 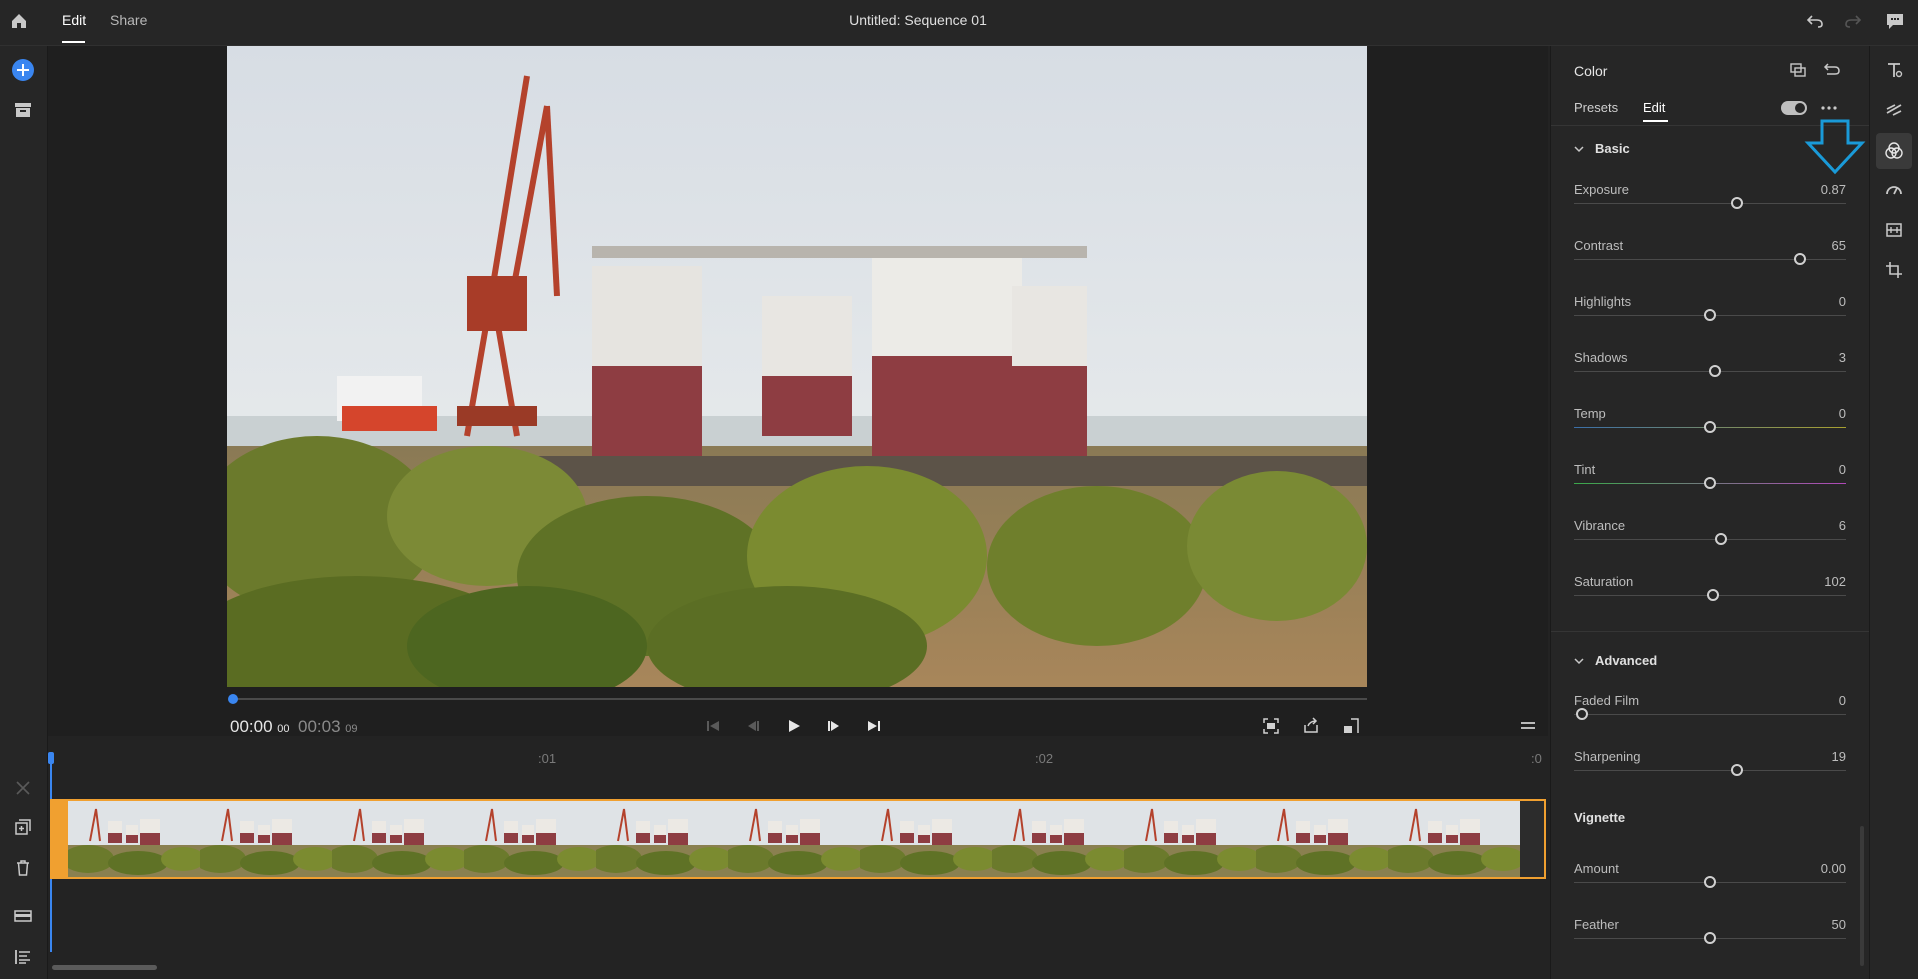 What do you see at coordinates (1833, 189) in the screenshot?
I see `exposure-value: 0.87` at bounding box center [1833, 189].